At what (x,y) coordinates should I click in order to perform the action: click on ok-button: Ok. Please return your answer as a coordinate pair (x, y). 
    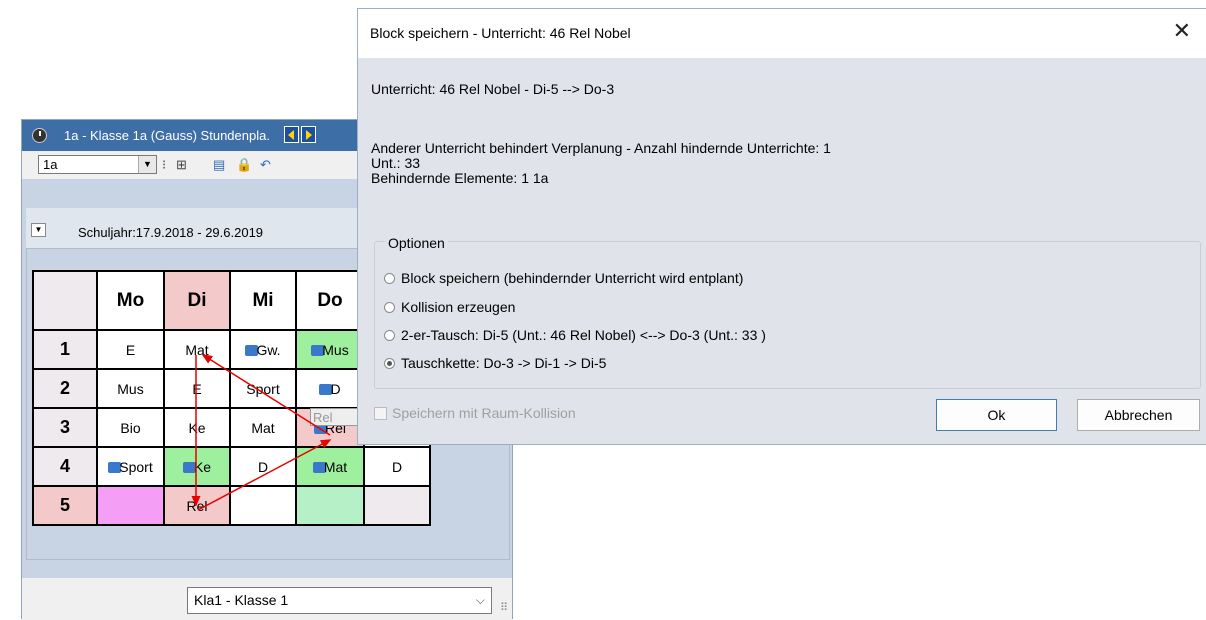
    Looking at the image, I should click on (996, 415).